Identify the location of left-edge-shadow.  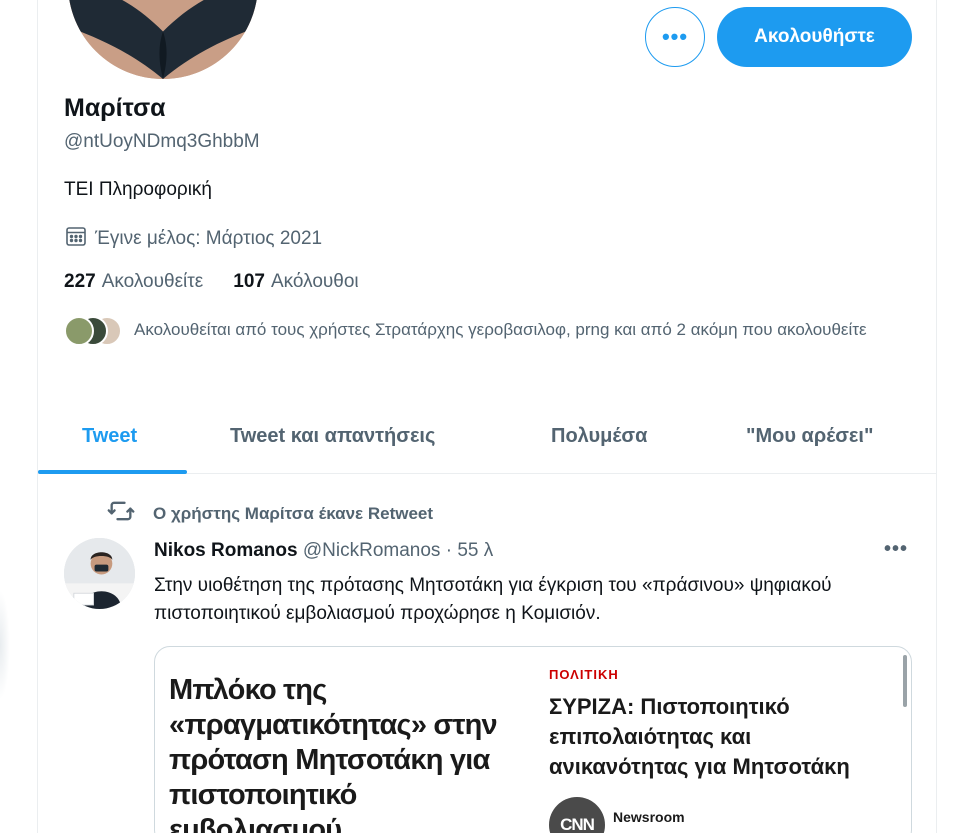
(5, 645).